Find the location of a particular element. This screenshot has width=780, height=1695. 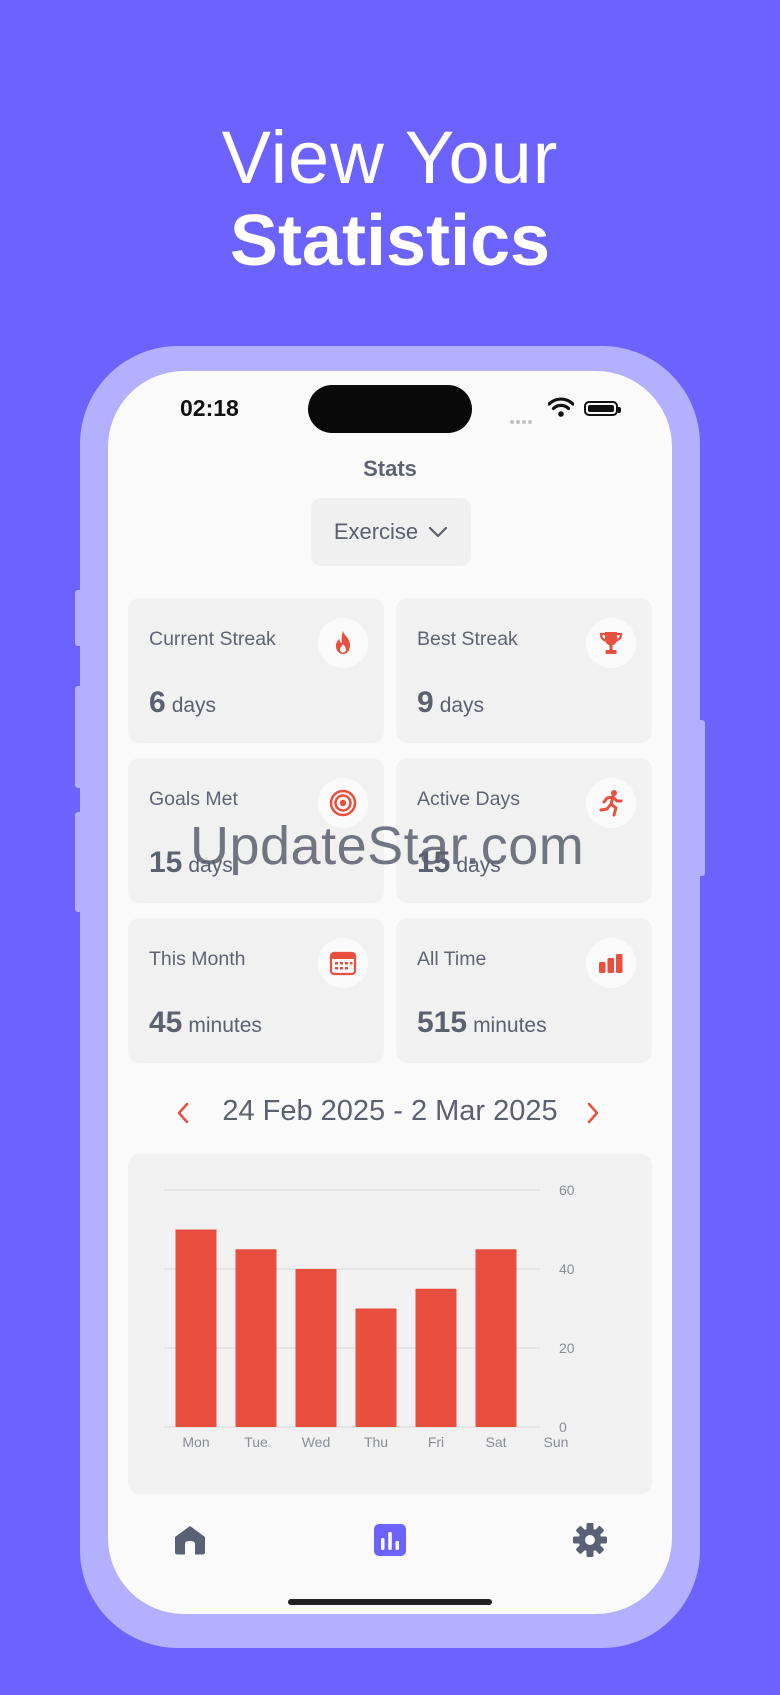

next-week-button is located at coordinates (593, 1113).